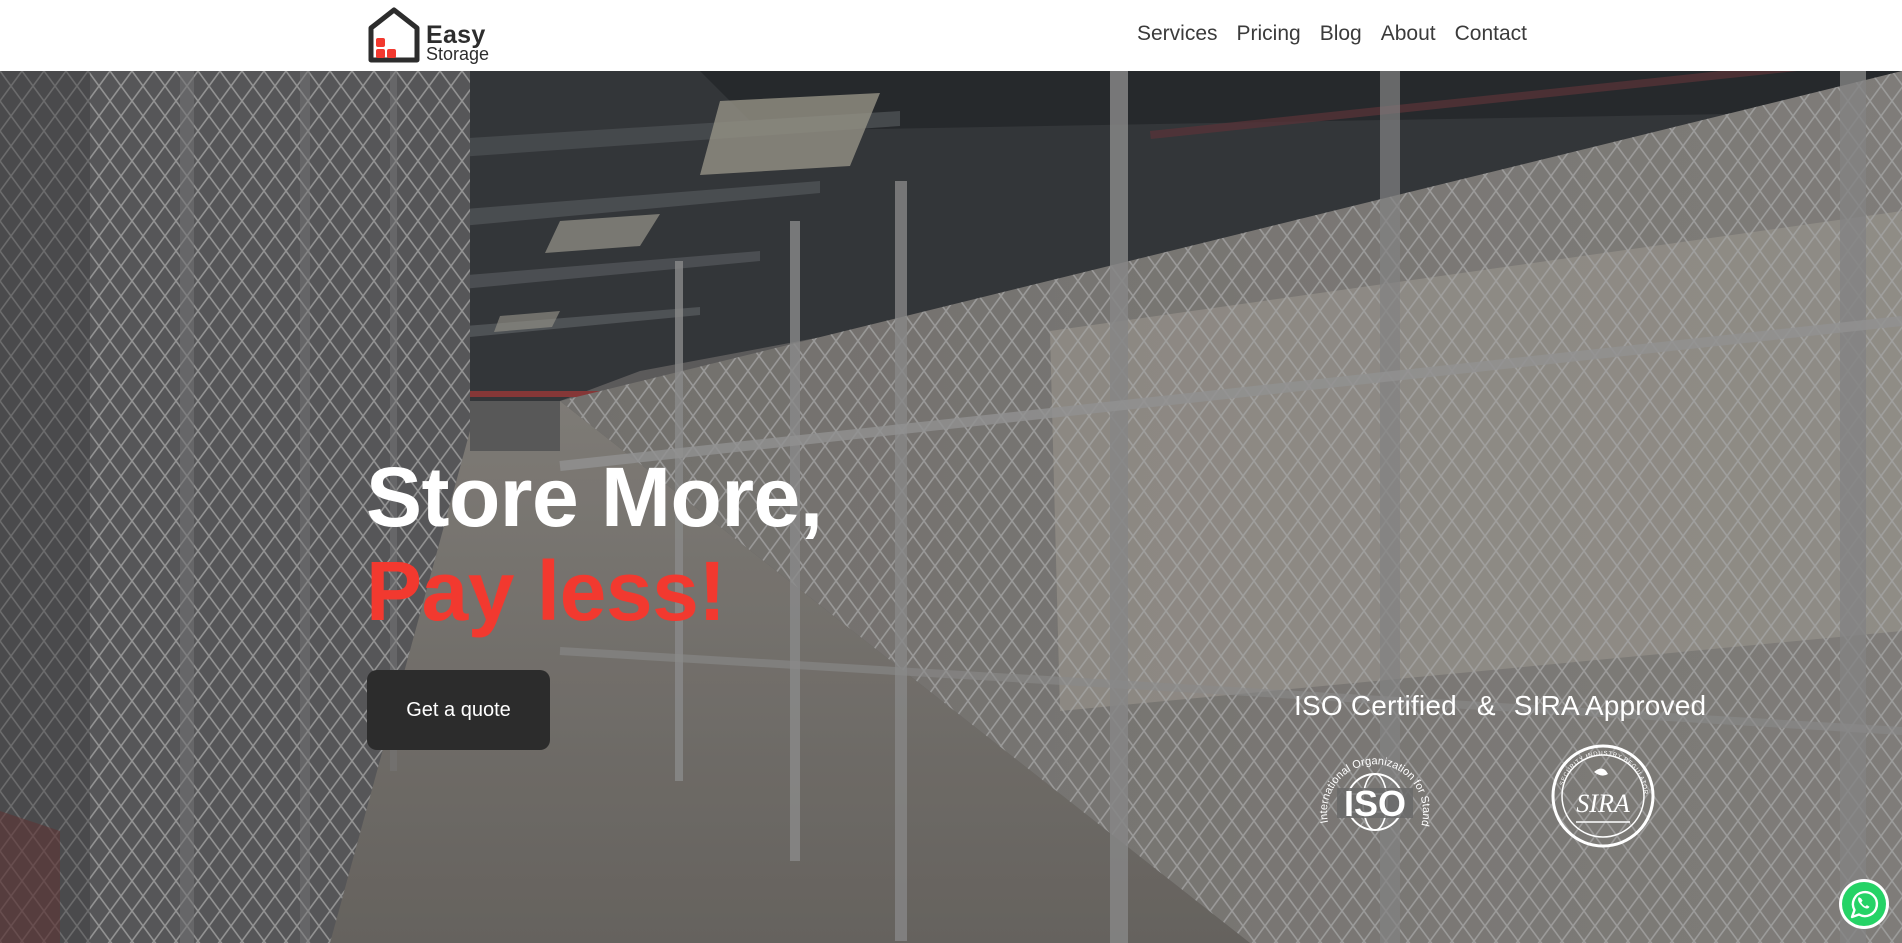  I want to click on nav-contact: Contact, so click(1491, 33).